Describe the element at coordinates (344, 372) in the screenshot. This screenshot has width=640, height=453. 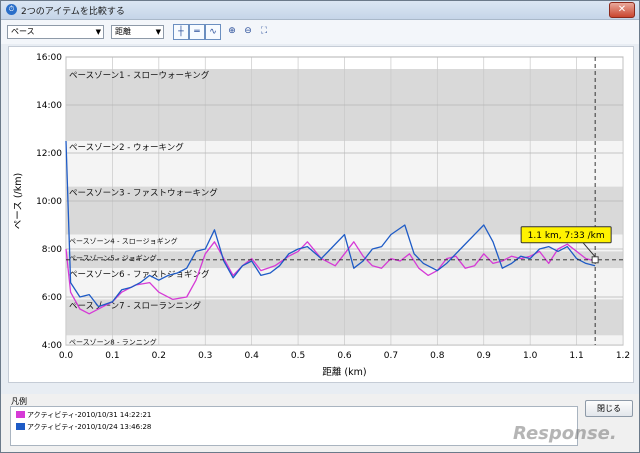
I see `x-axis-title: 距離 (km)` at that location.